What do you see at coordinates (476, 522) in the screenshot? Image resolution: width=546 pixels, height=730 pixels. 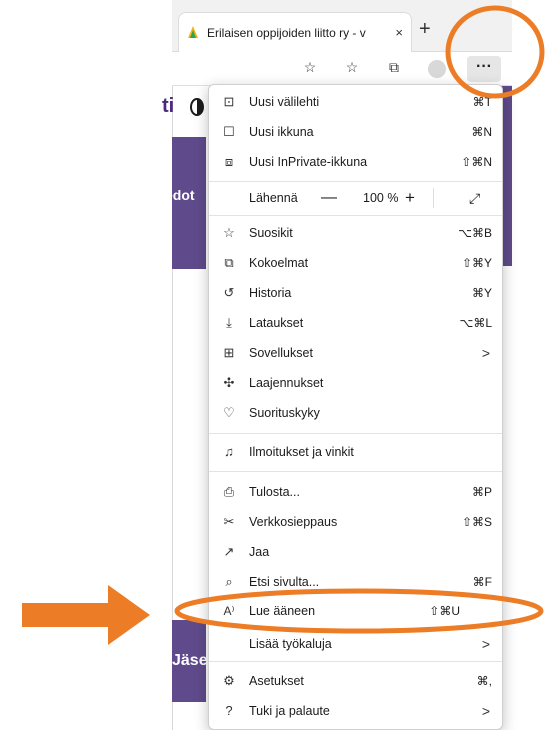 I see `menu-item-shortcut: ⇧⌘S` at bounding box center [476, 522].